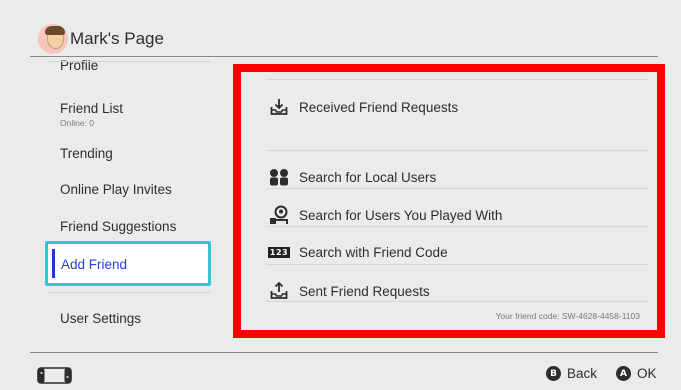 The image size is (681, 390). What do you see at coordinates (344, 352) in the screenshot?
I see `footer-divider` at bounding box center [344, 352].